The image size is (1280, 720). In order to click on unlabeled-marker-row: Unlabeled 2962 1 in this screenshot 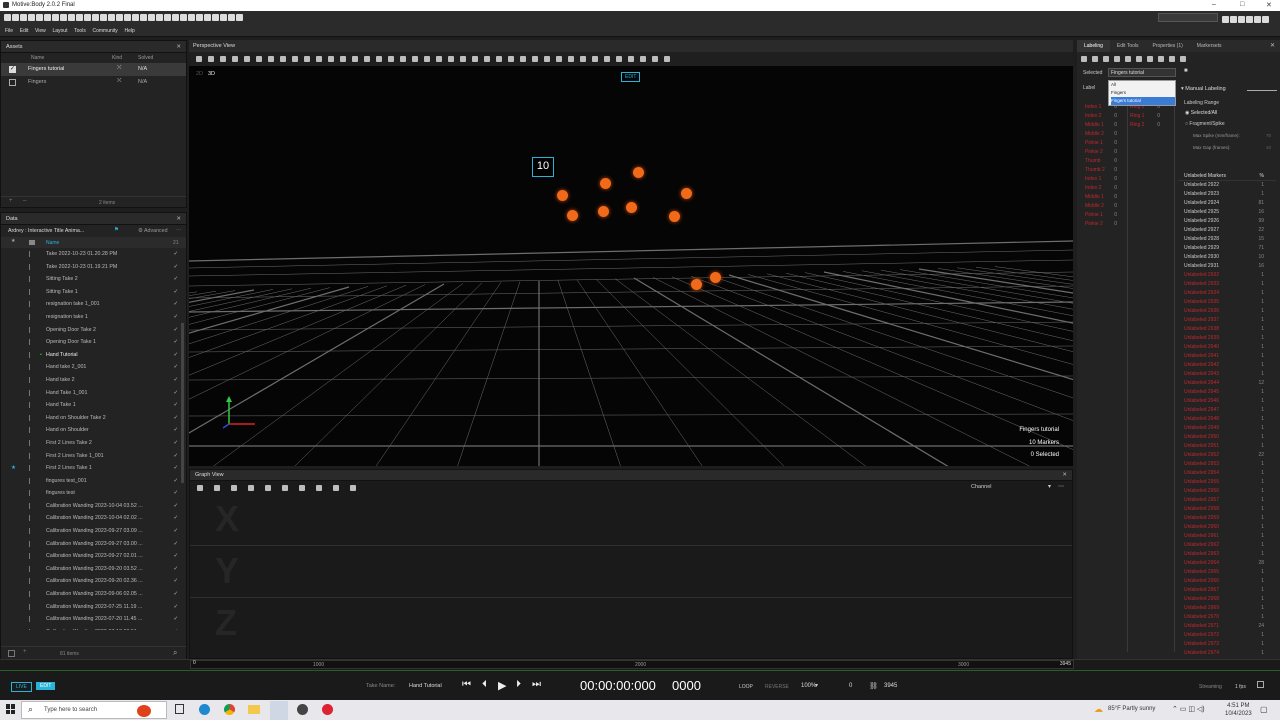, I will do `click(1227, 545)`.